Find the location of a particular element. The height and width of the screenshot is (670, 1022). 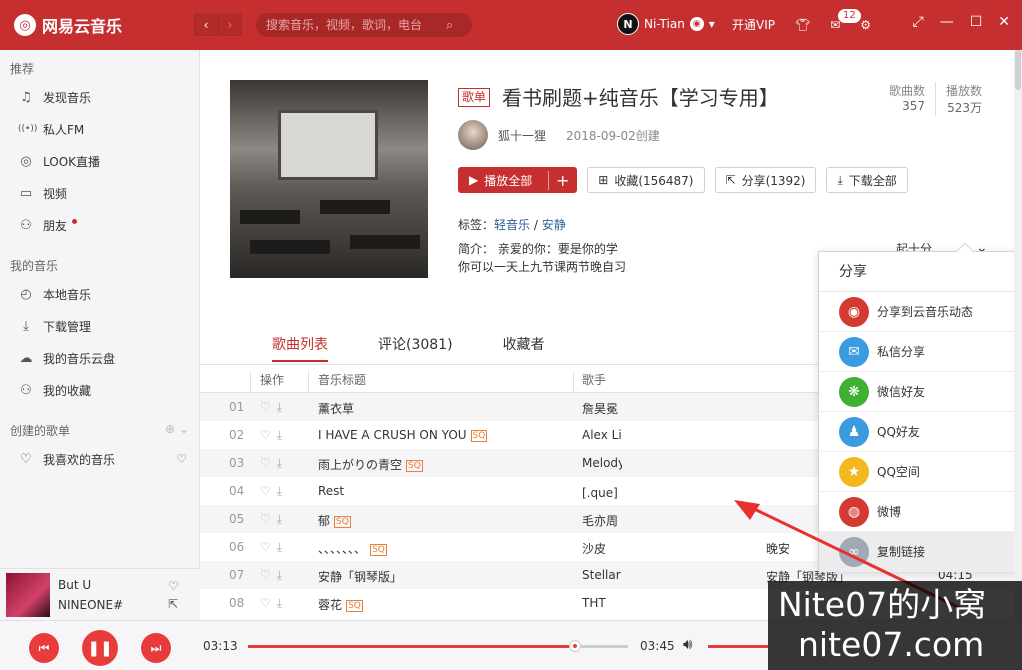

tab-comments: 评论(3081) is located at coordinates (415, 348).